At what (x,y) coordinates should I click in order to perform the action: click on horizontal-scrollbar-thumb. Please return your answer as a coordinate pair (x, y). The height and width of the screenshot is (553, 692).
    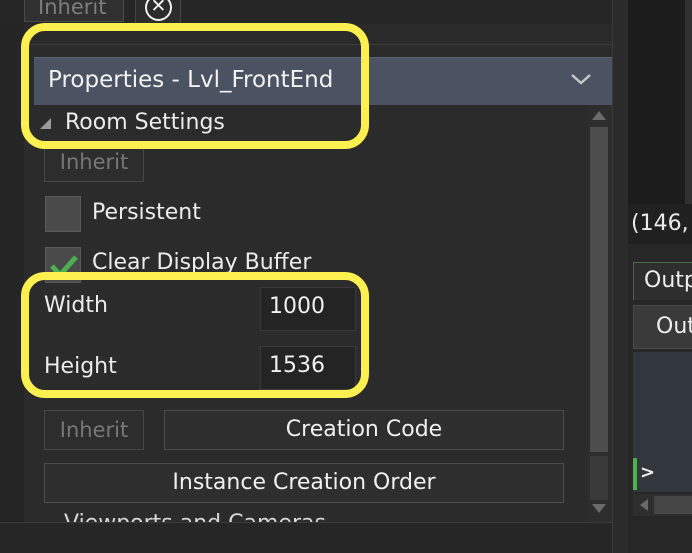
    Looking at the image, I should click on (673, 505).